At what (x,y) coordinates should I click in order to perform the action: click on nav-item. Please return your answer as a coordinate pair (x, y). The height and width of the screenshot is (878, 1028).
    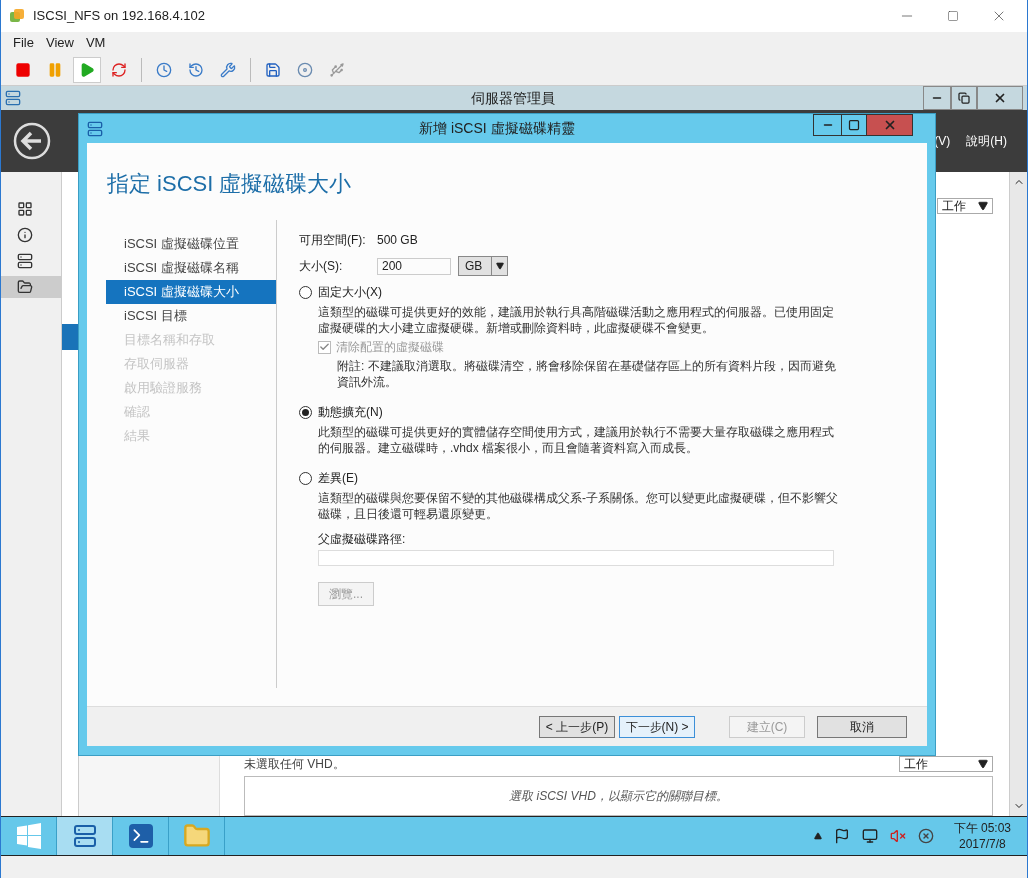
    Looking at the image, I should click on (31, 287).